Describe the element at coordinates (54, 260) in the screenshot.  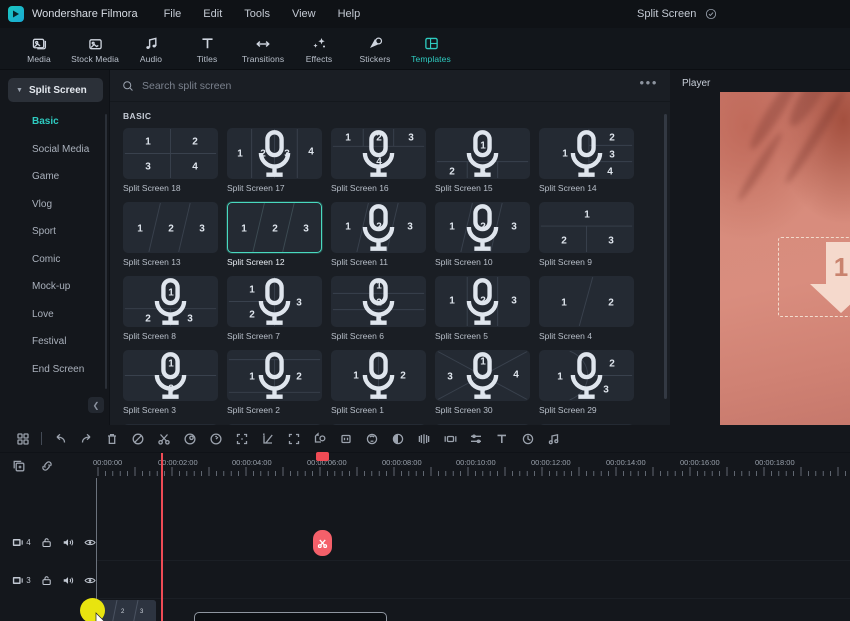
I see `sidebar-item-comic: Comic` at that location.